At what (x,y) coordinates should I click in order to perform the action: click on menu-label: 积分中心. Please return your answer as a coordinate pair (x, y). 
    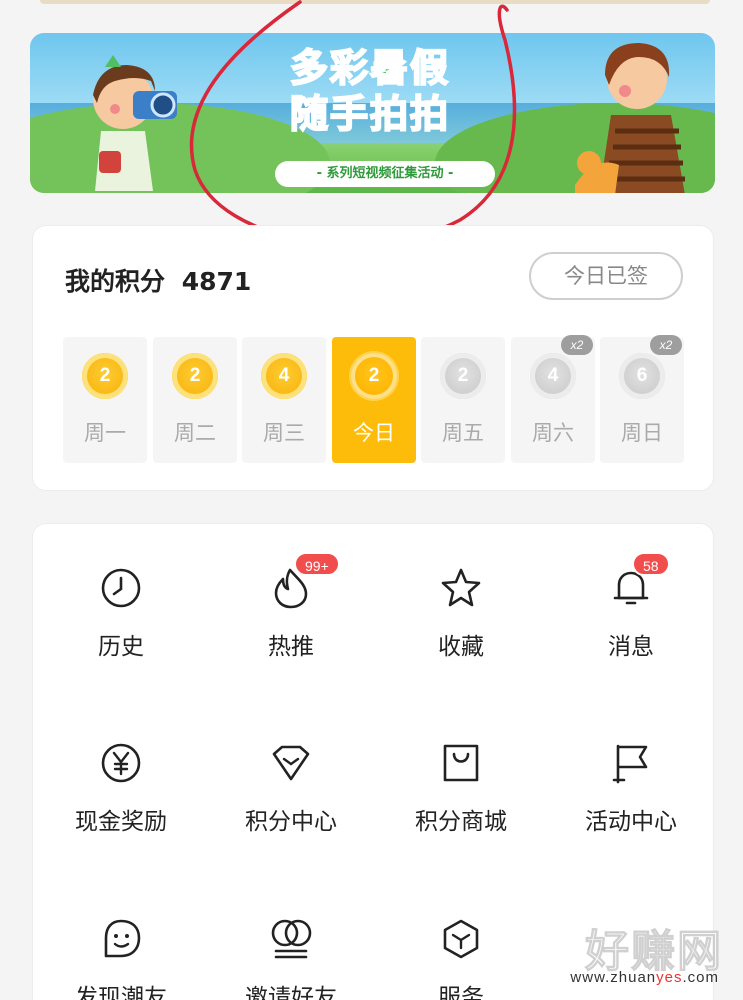
    Looking at the image, I should click on (291, 822).